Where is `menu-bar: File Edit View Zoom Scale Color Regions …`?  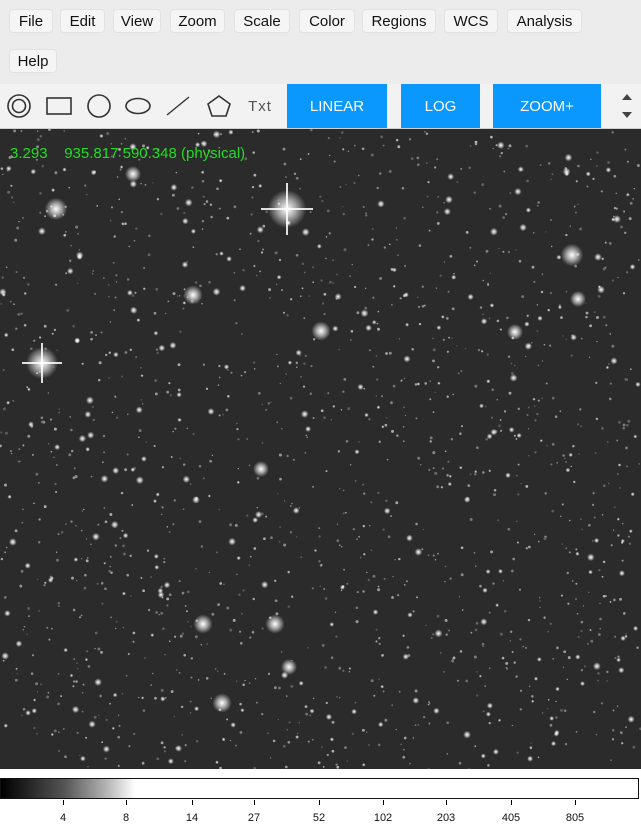 menu-bar: File Edit View Zoom Scale Color Regions … is located at coordinates (320, 42).